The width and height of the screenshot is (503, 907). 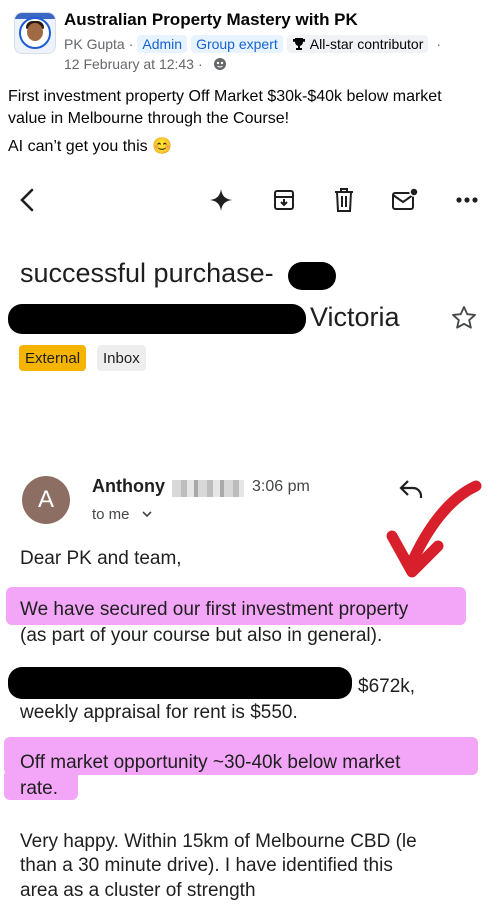 What do you see at coordinates (111, 514) in the screenshot?
I see `recipient-label: to me` at bounding box center [111, 514].